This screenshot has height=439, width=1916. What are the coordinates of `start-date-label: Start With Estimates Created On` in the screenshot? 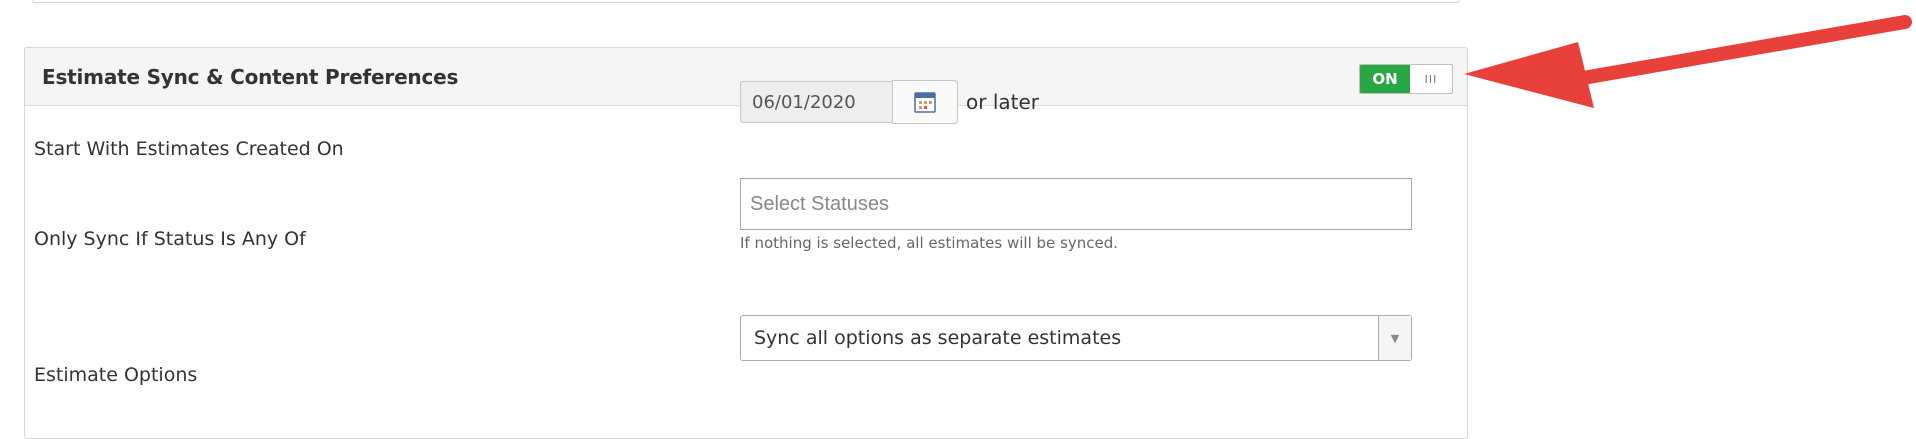 It's located at (189, 149).